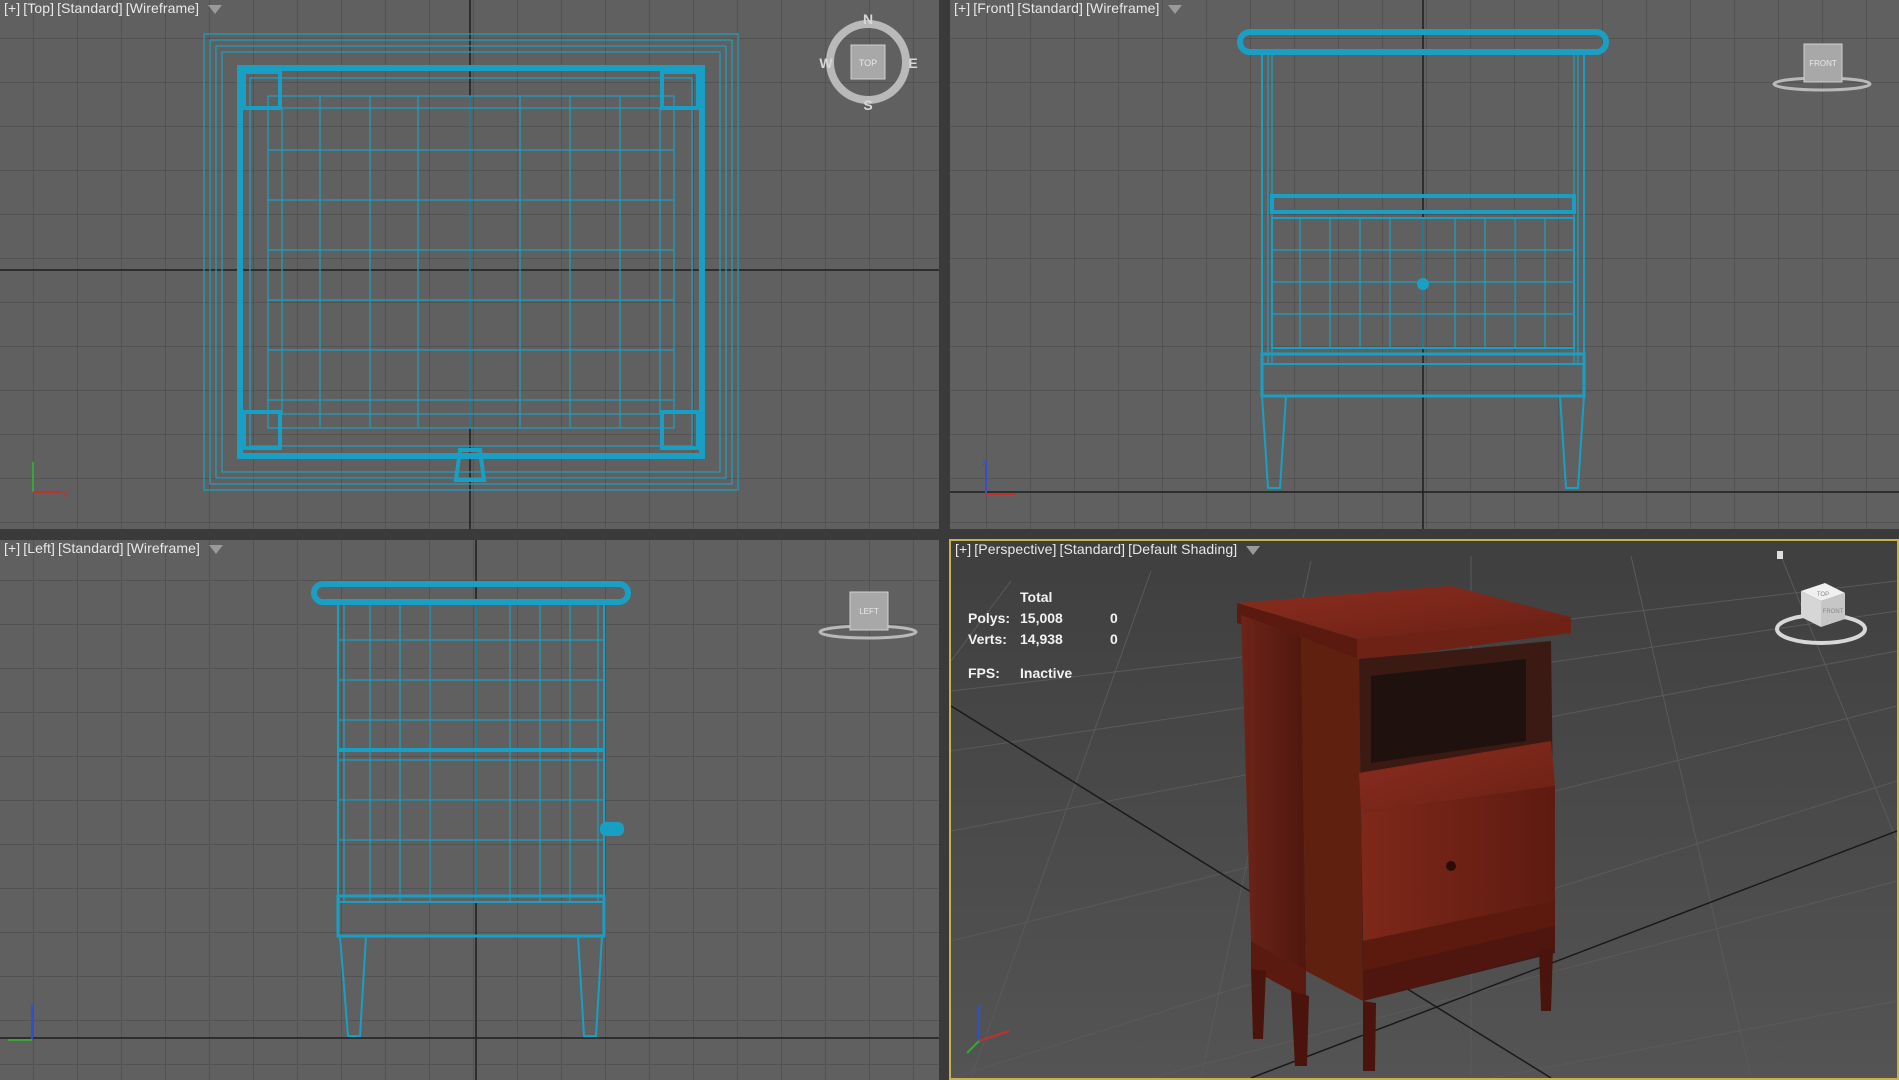 This screenshot has width=1899, height=1080. I want to click on svg-text: W, so click(826, 63).